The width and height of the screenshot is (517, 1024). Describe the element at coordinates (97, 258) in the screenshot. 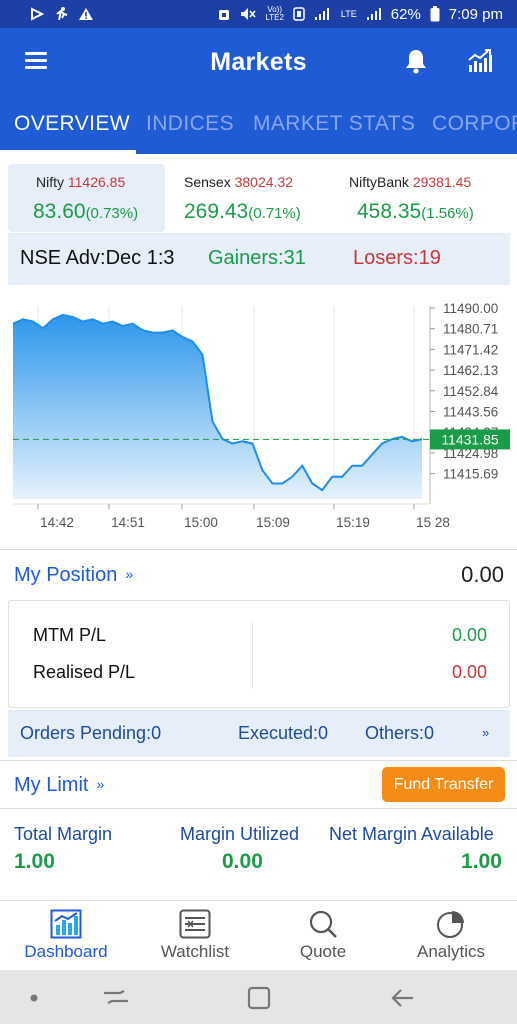

I see `nse-advance-decline: NSE Adv:Dec 1:3` at that location.